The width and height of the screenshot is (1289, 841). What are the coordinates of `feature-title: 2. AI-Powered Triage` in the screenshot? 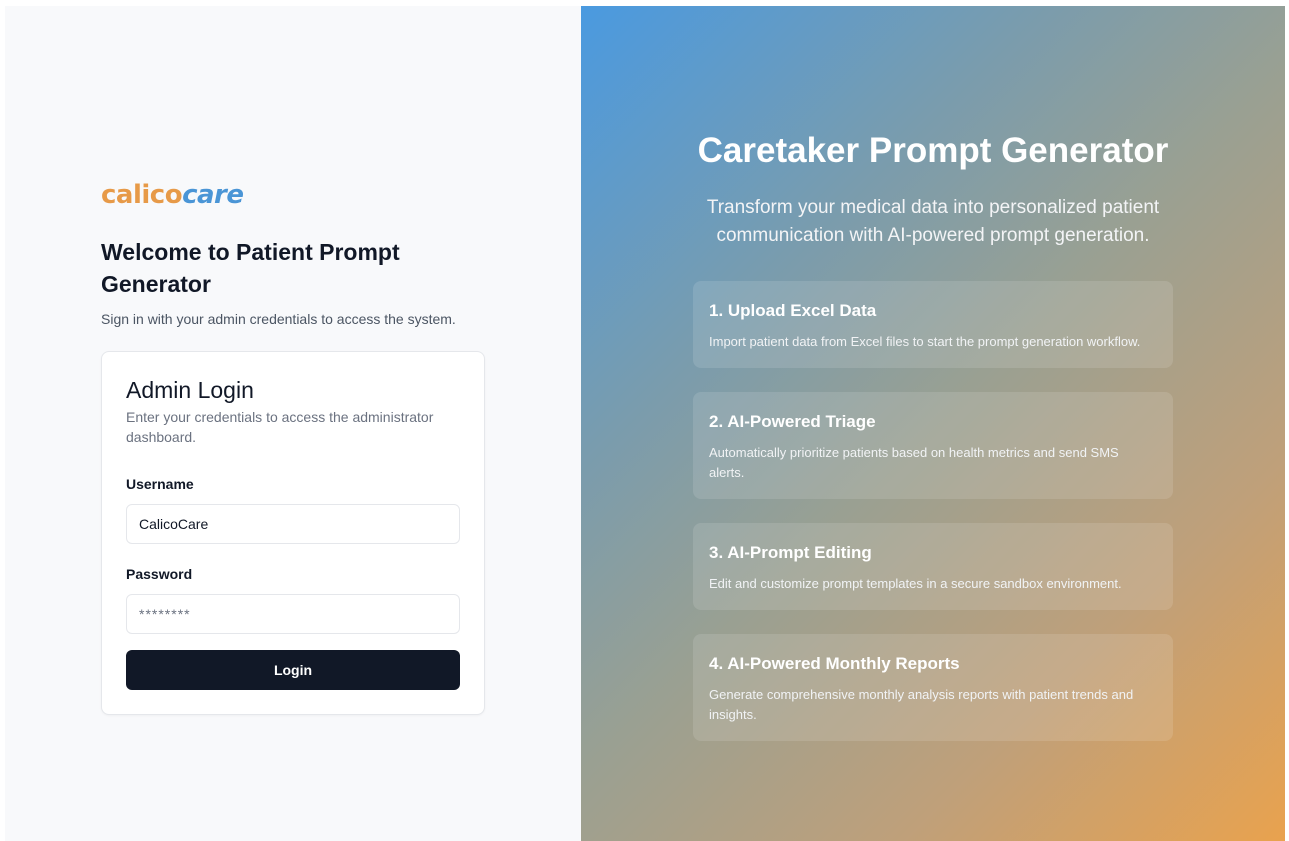 It's located at (792, 421).